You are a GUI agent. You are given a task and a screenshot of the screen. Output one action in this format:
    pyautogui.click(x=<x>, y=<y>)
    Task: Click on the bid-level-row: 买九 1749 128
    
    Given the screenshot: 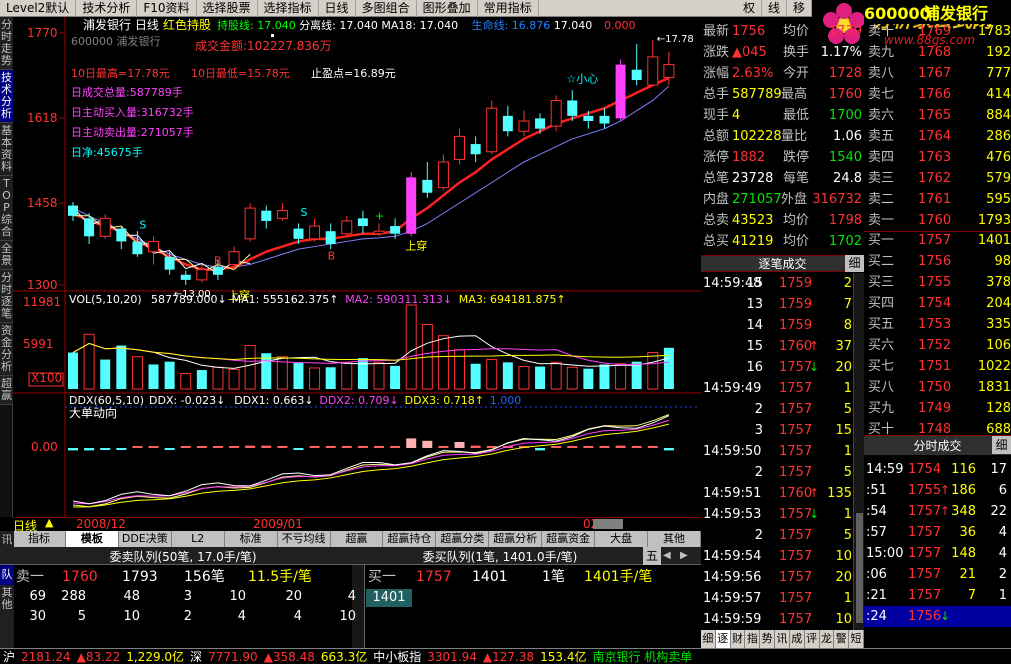 What is the action you would take?
    pyautogui.click(x=937, y=408)
    